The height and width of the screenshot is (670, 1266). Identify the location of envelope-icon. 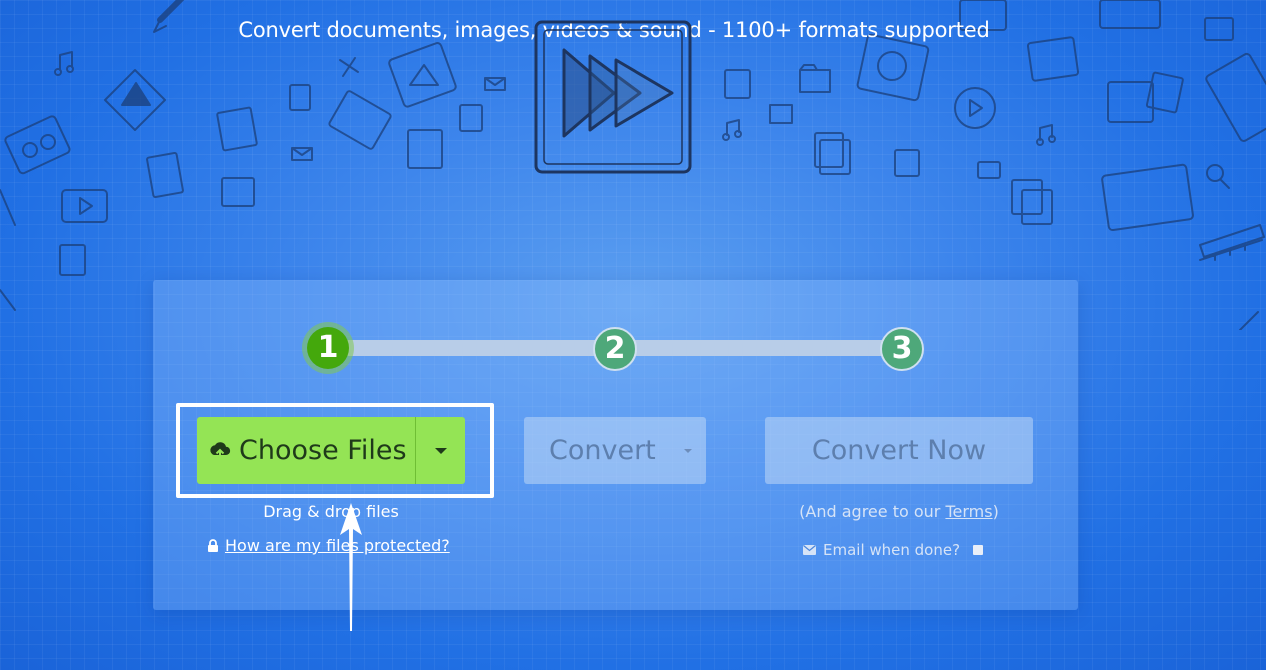
(809, 550).